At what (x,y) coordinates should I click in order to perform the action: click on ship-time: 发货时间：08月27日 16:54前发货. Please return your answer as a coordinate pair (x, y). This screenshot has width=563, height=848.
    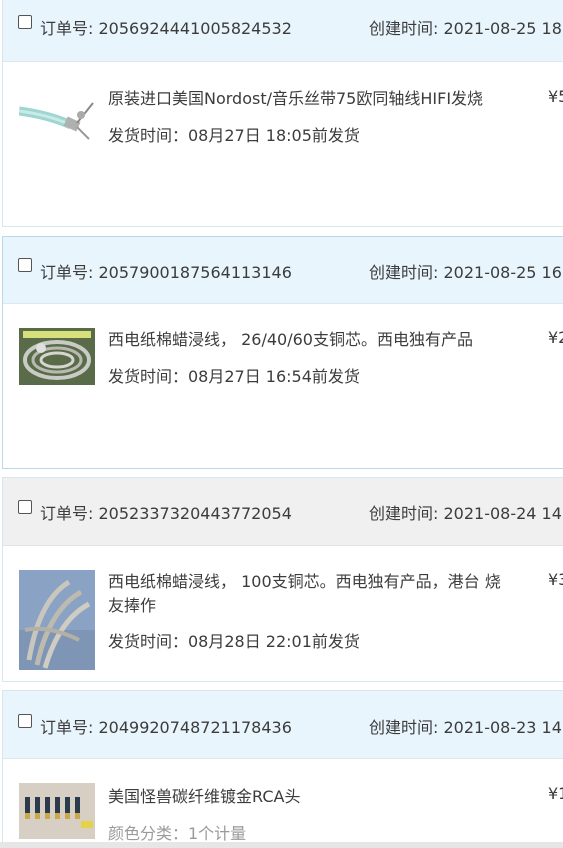
    Looking at the image, I should click on (234, 376).